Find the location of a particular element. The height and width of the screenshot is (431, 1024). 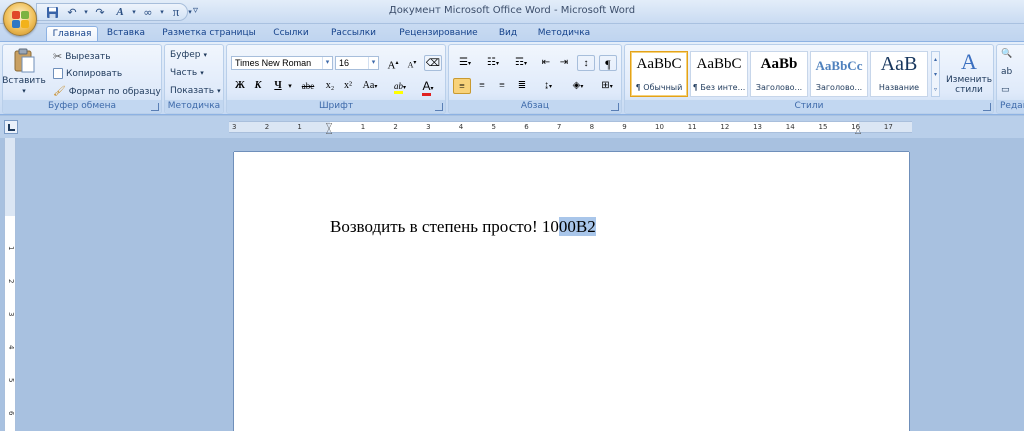

superscript-button: x² is located at coordinates (348, 86).